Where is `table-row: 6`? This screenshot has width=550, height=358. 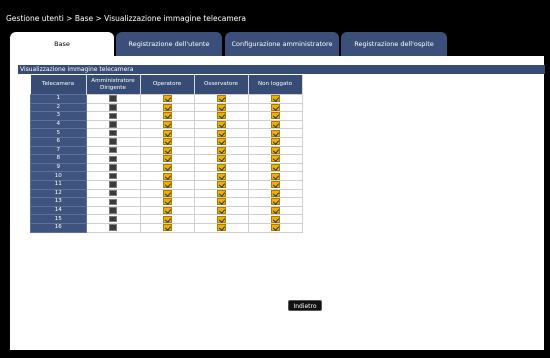 table-row: 6 is located at coordinates (166, 141).